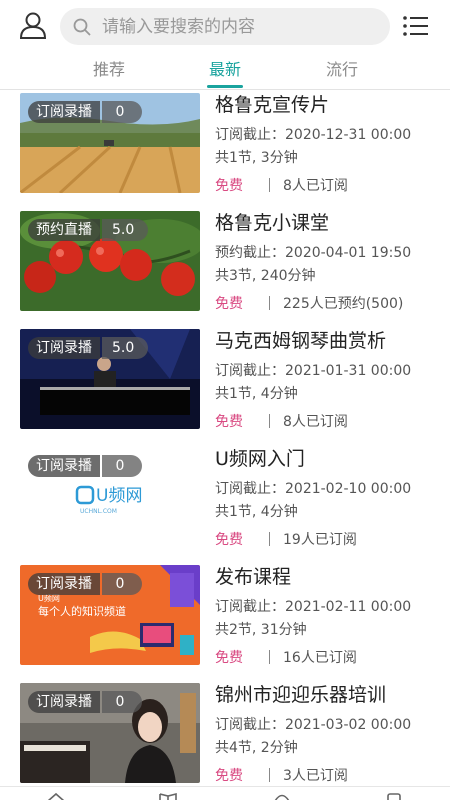  I want to click on discover-icon, so click(282, 796).